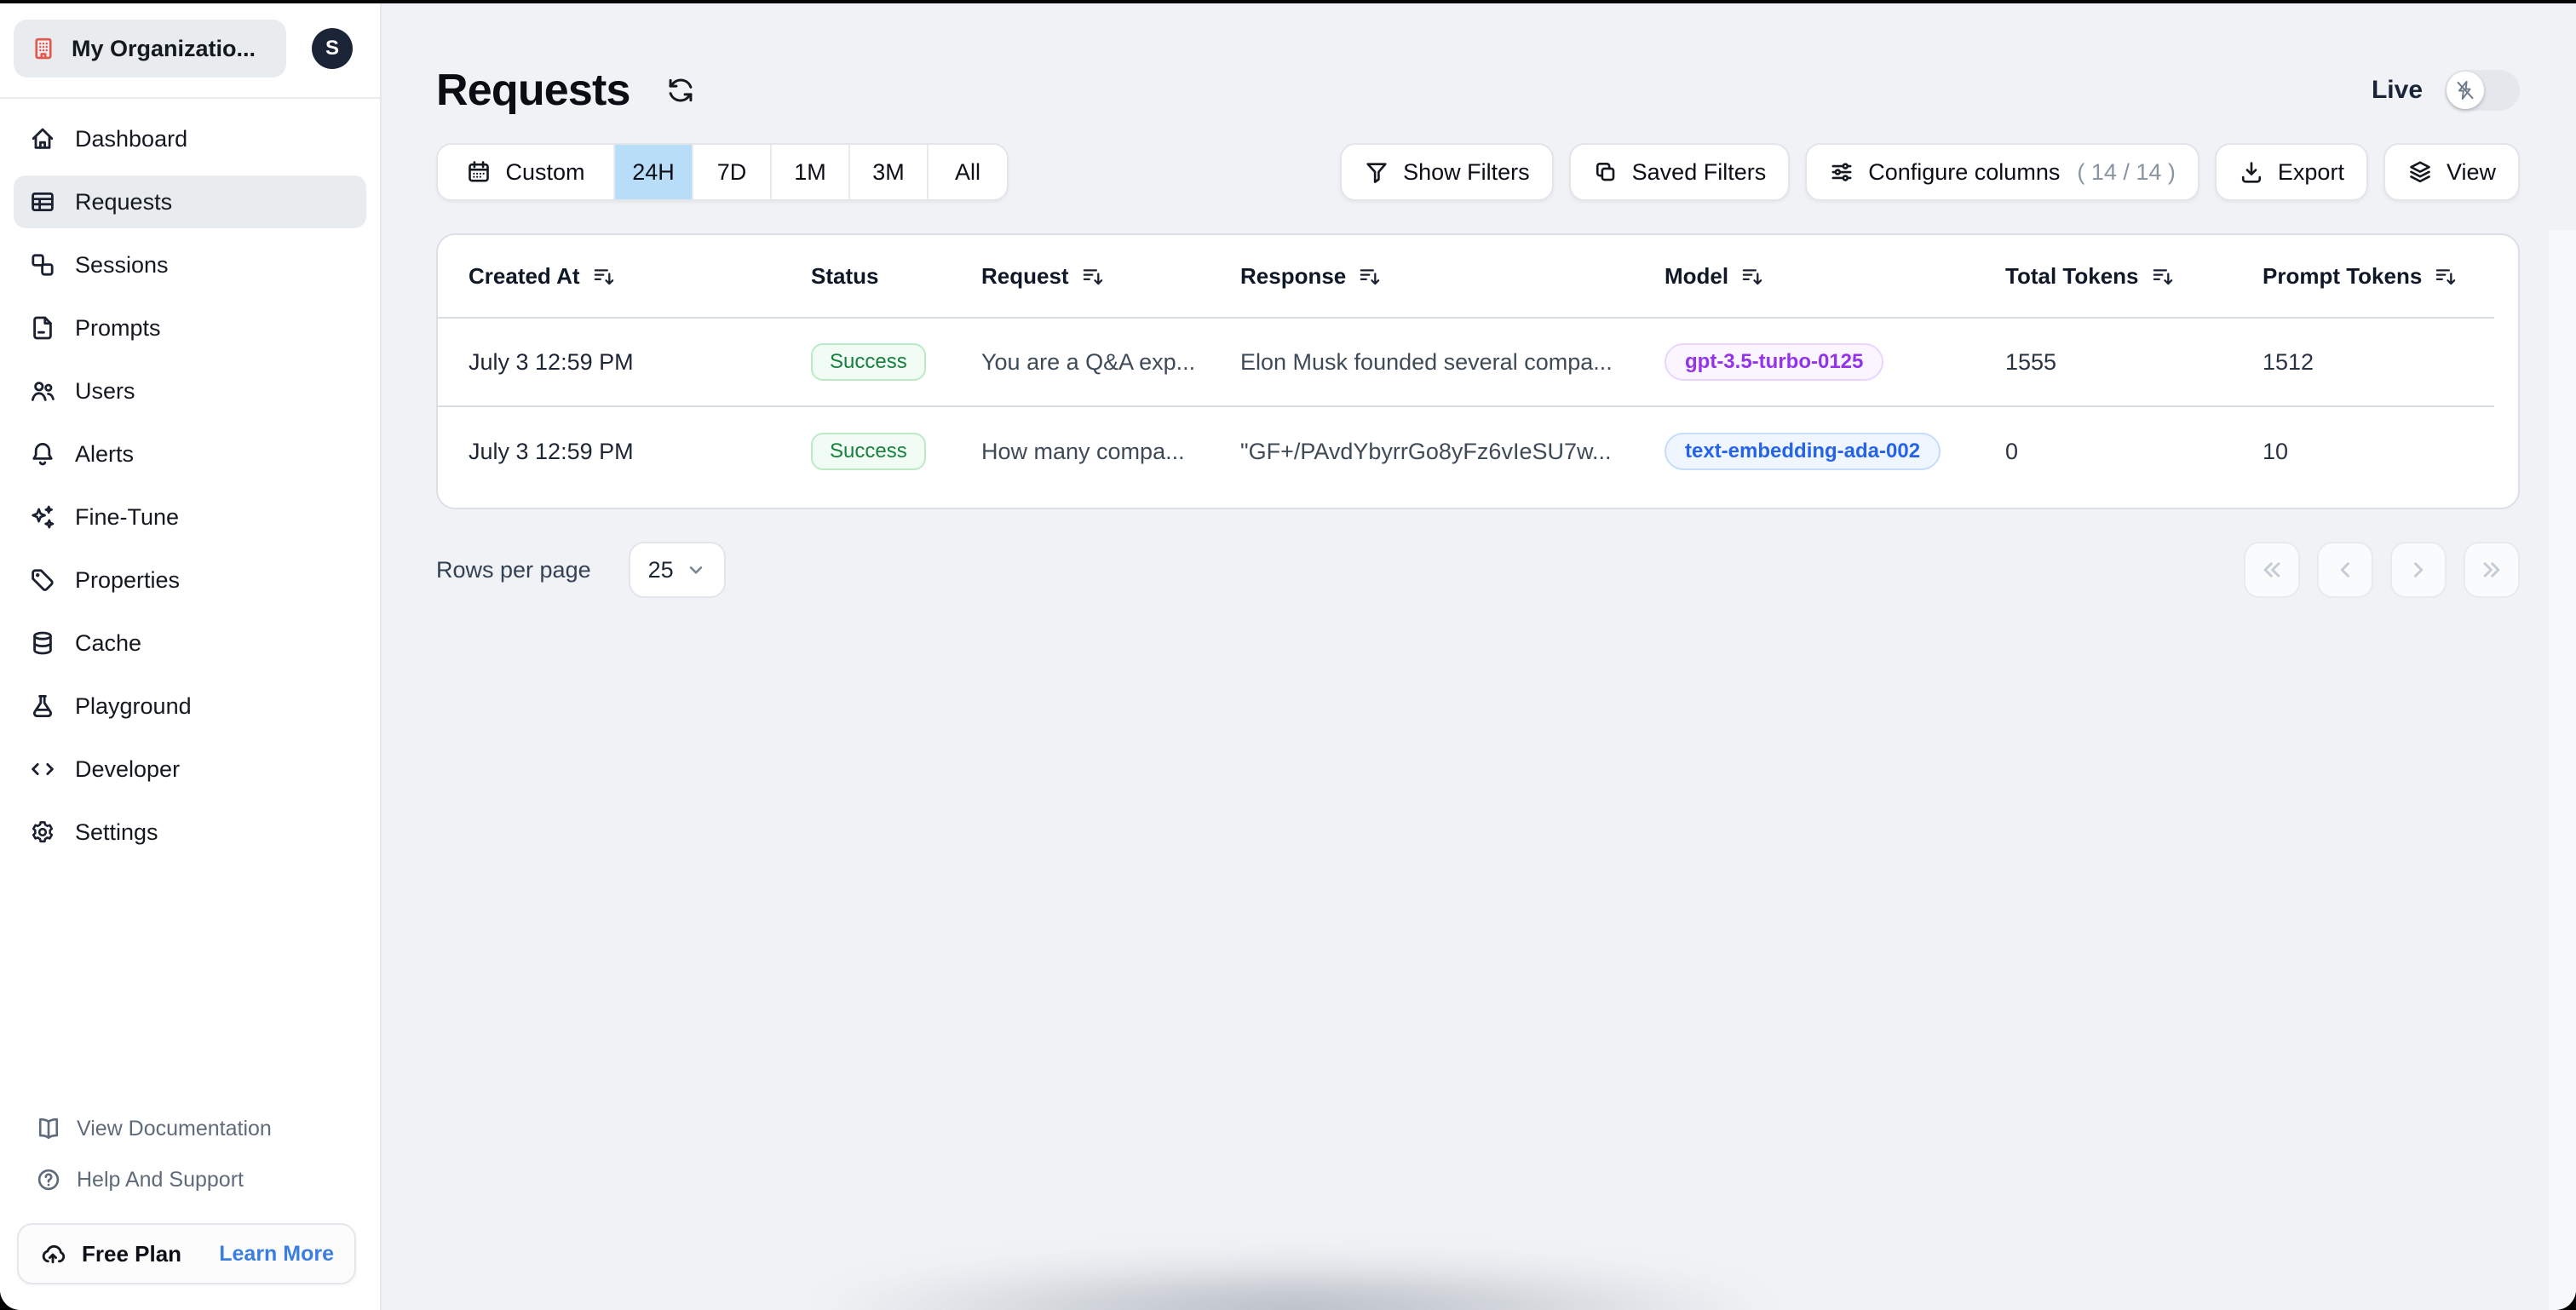 This screenshot has height=1310, width=2576. I want to click on live-label: Live, so click(2397, 90).